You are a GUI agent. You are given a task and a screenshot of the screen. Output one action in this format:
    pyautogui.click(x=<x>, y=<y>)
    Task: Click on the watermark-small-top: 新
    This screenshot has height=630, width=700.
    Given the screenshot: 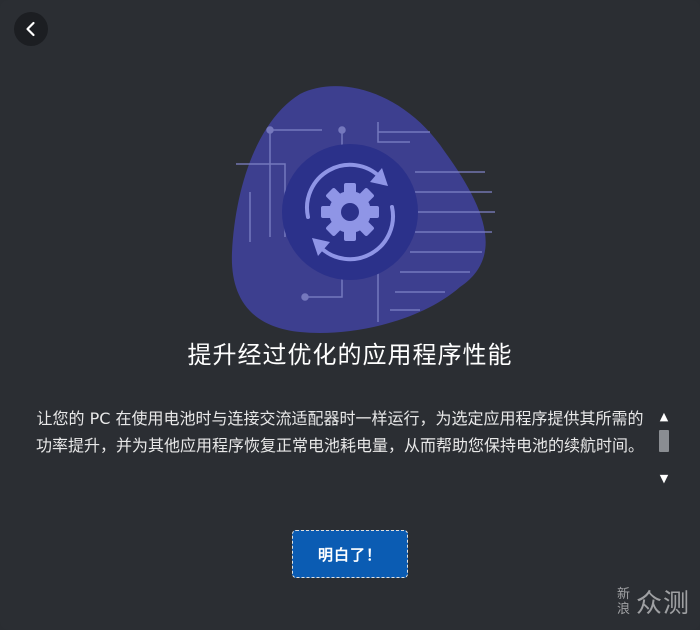 What is the action you would take?
    pyautogui.click(x=623, y=594)
    